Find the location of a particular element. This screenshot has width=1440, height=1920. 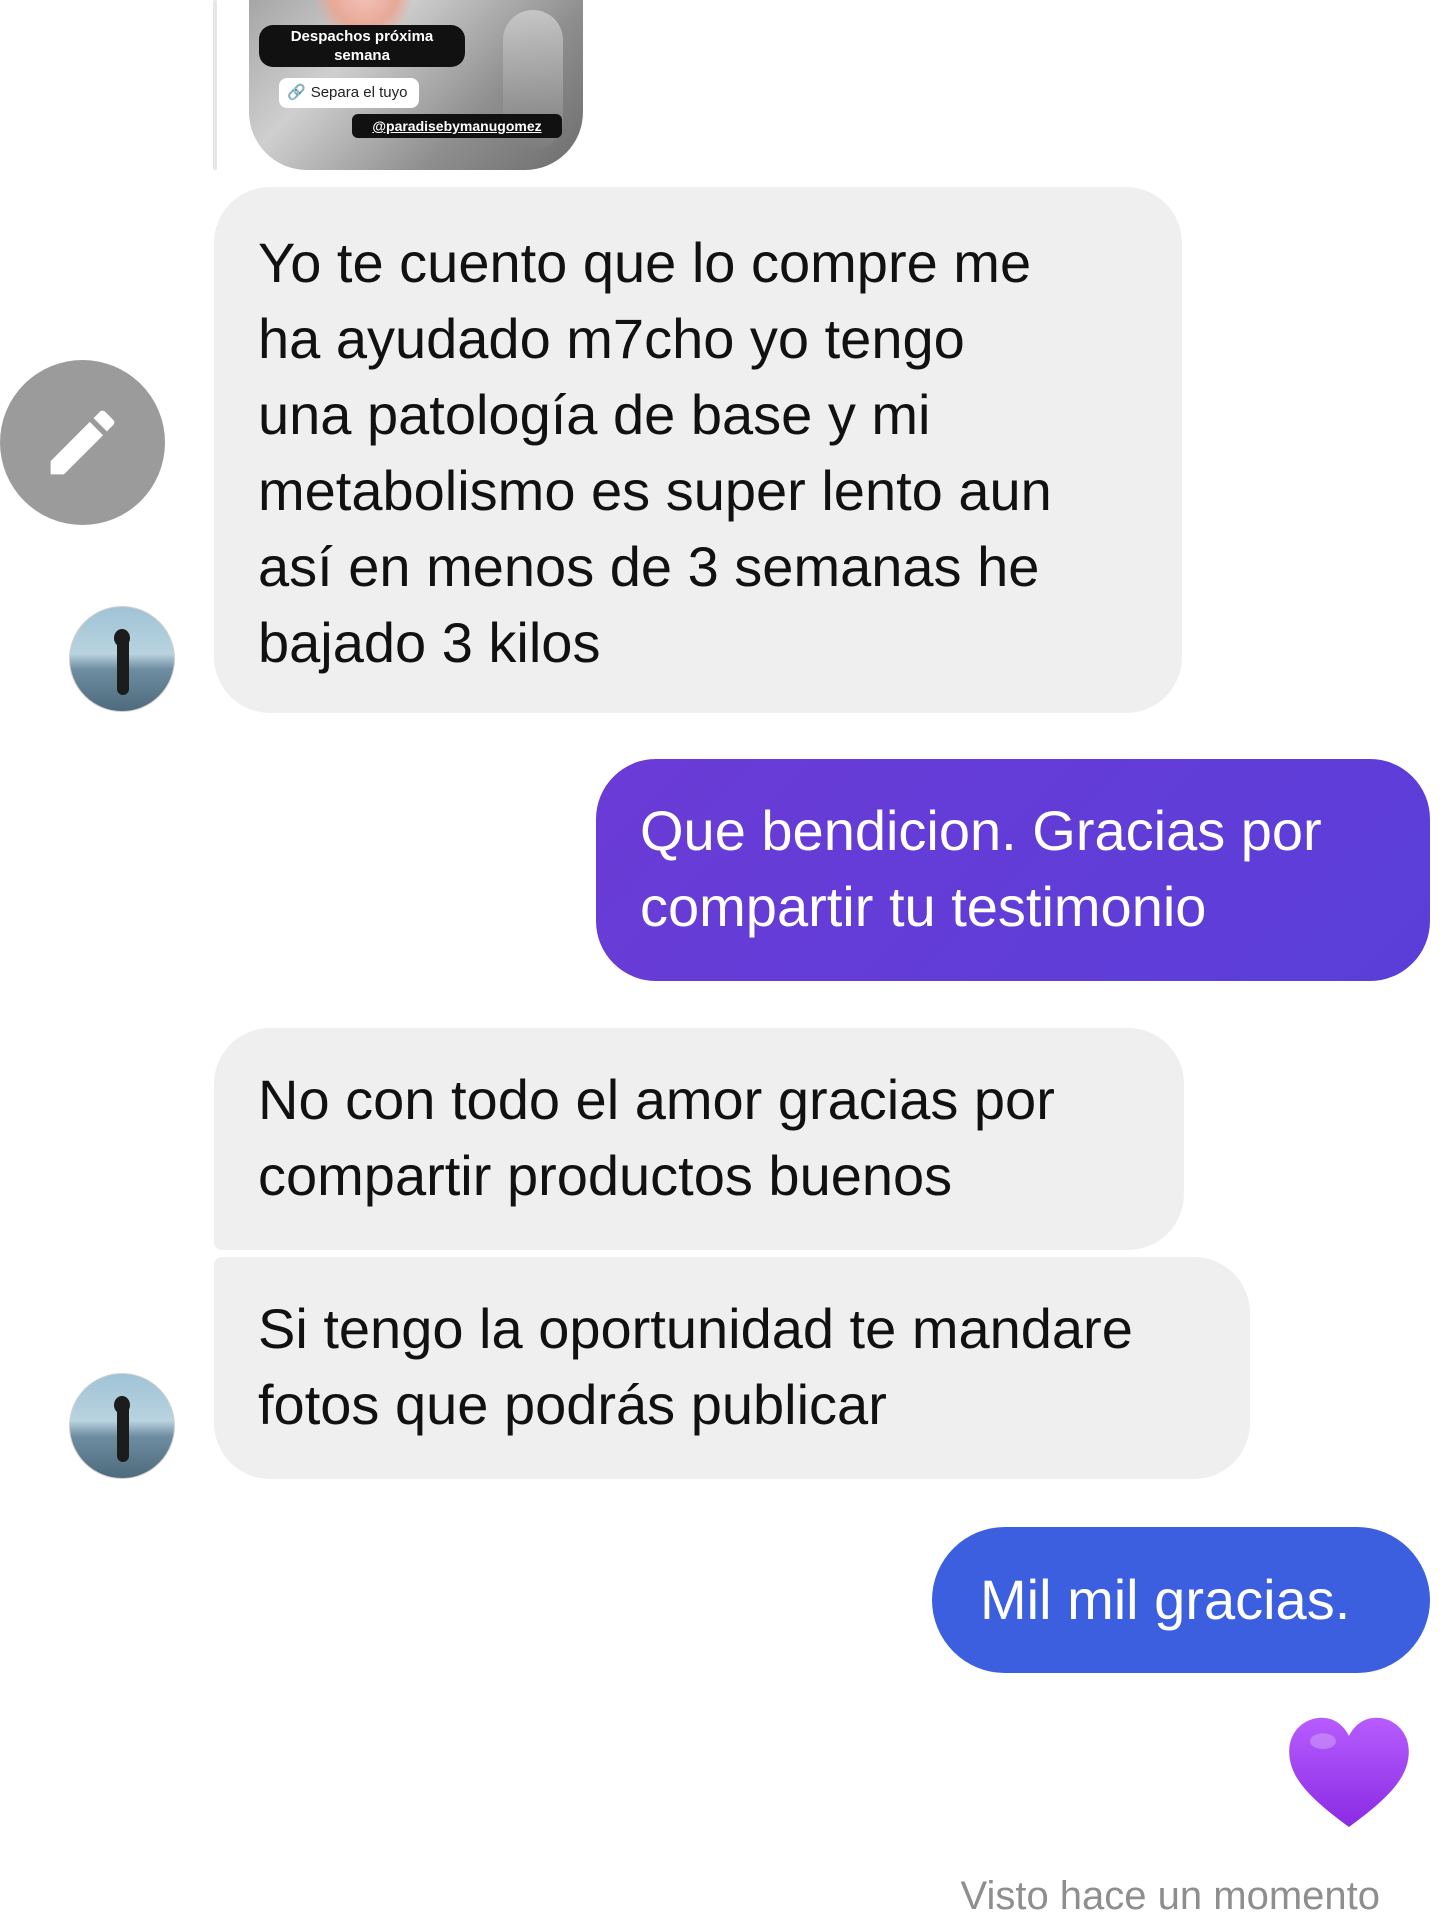

pencil-icon is located at coordinates (82, 442).